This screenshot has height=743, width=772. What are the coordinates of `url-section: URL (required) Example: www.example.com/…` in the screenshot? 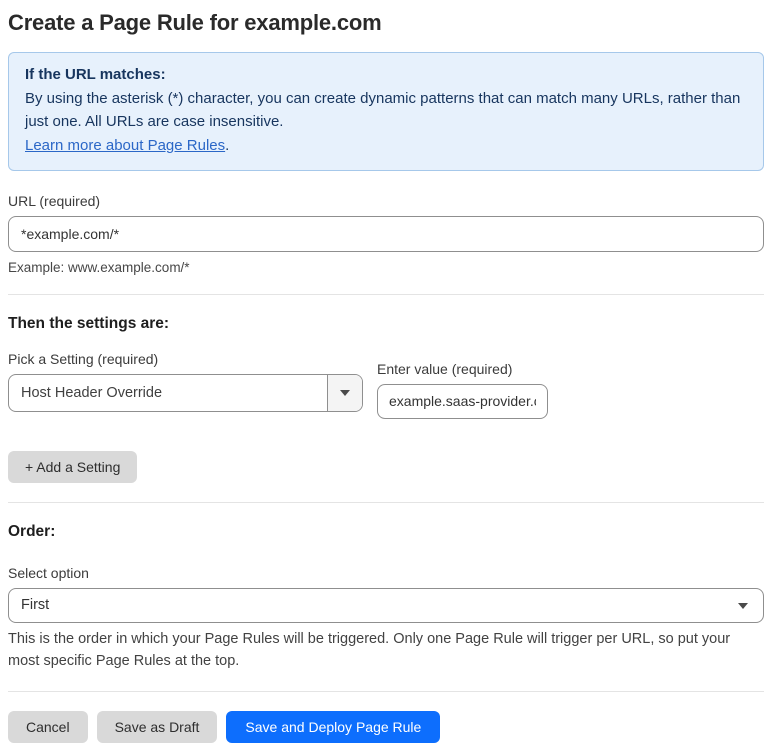 It's located at (386, 234).